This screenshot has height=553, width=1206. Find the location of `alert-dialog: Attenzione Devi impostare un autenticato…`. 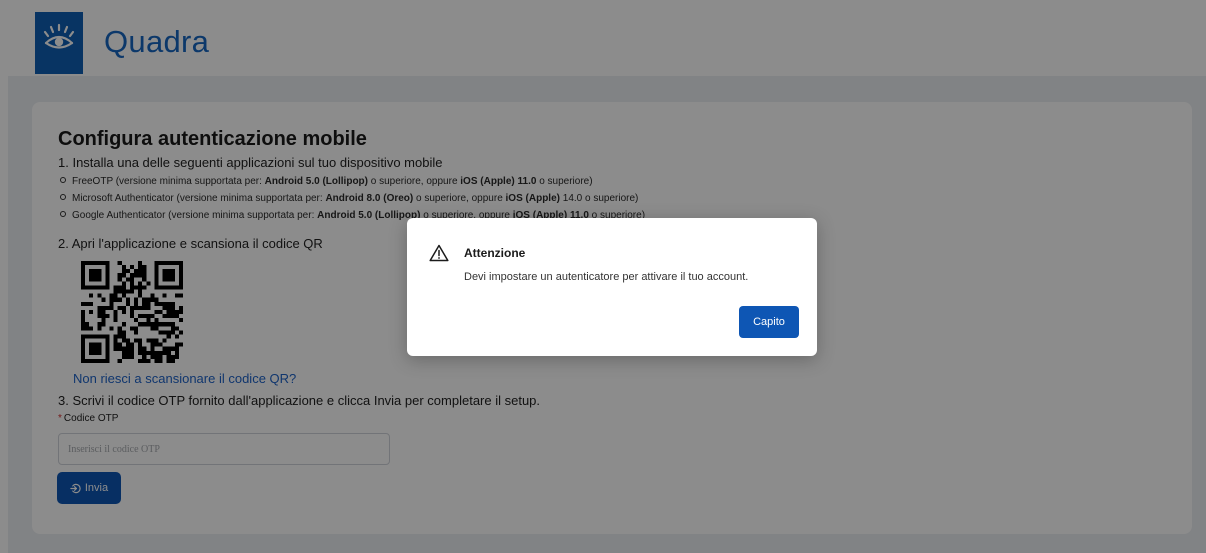

alert-dialog: Attenzione Devi impostare un autenticato… is located at coordinates (612, 287).